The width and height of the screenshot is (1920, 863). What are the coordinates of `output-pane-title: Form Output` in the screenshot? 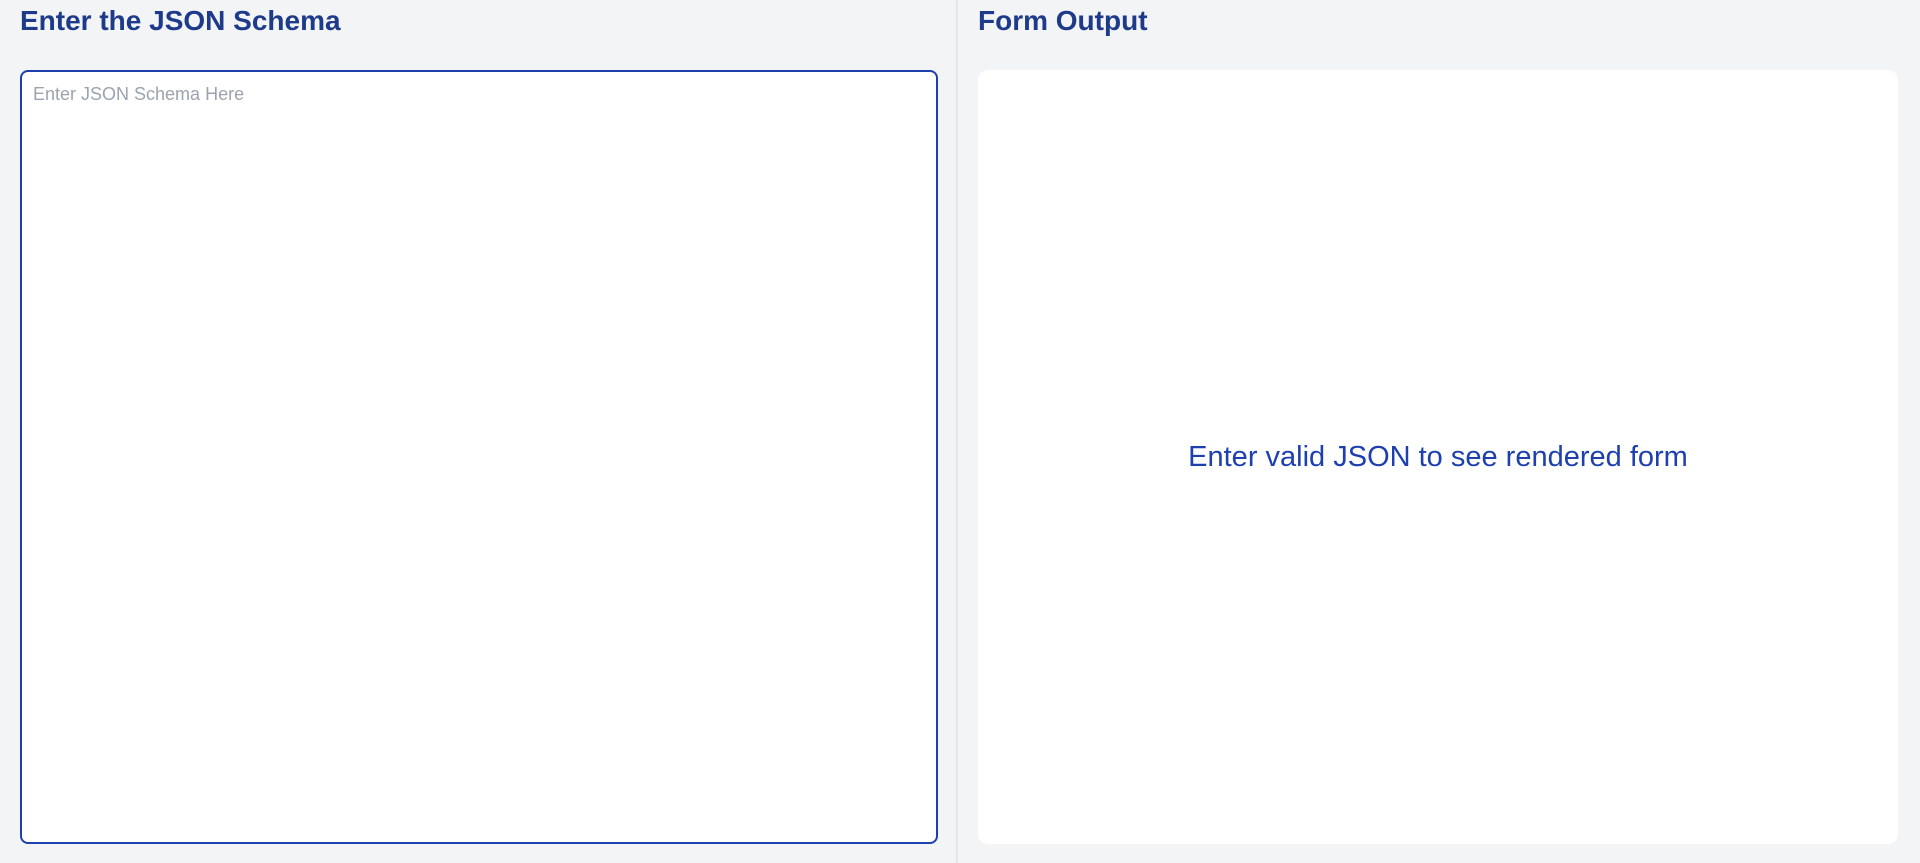 It's located at (1063, 20).